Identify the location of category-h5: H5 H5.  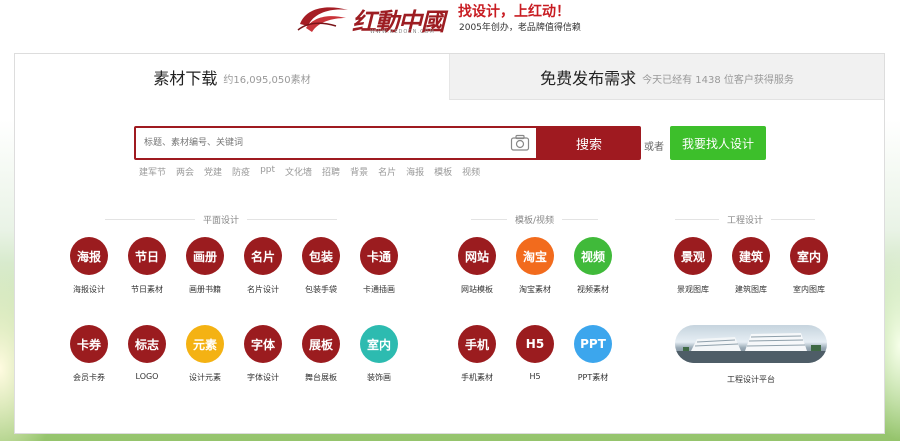
(535, 353).